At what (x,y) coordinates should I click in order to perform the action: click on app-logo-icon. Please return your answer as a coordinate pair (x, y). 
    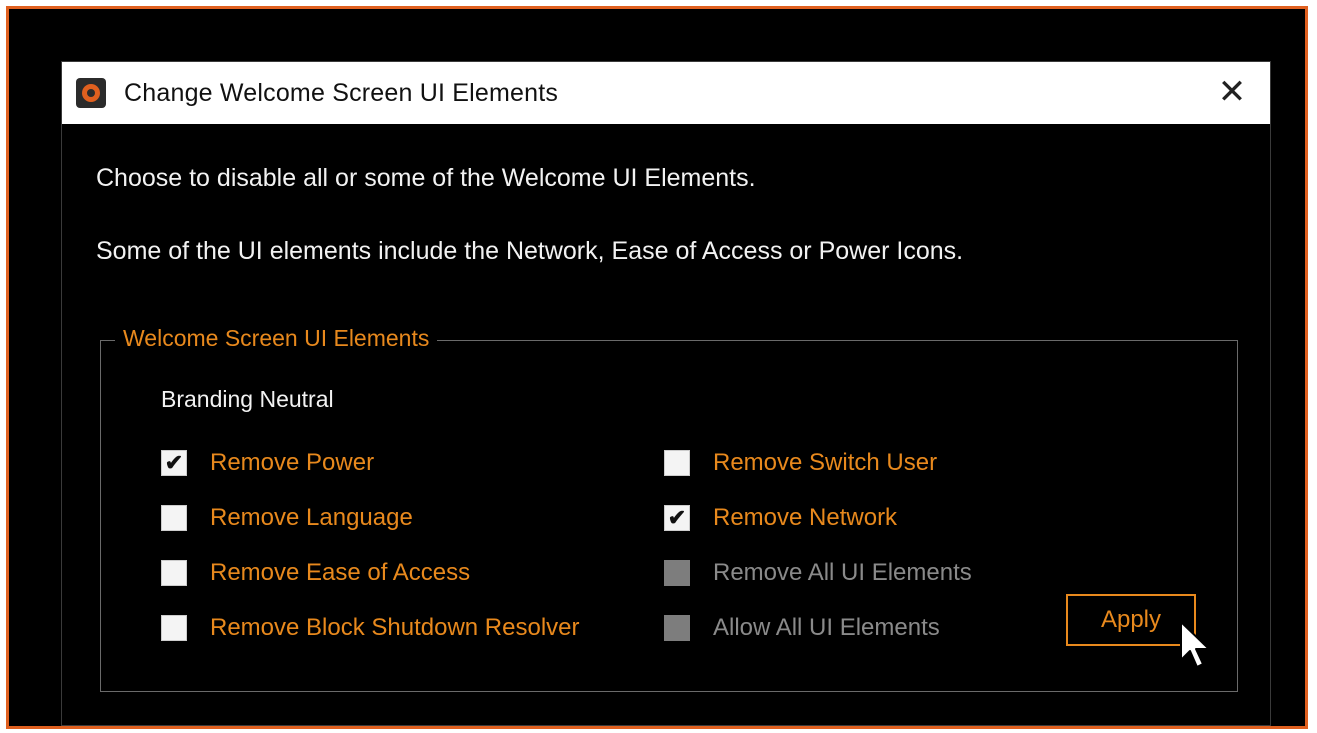
    Looking at the image, I should click on (91, 93).